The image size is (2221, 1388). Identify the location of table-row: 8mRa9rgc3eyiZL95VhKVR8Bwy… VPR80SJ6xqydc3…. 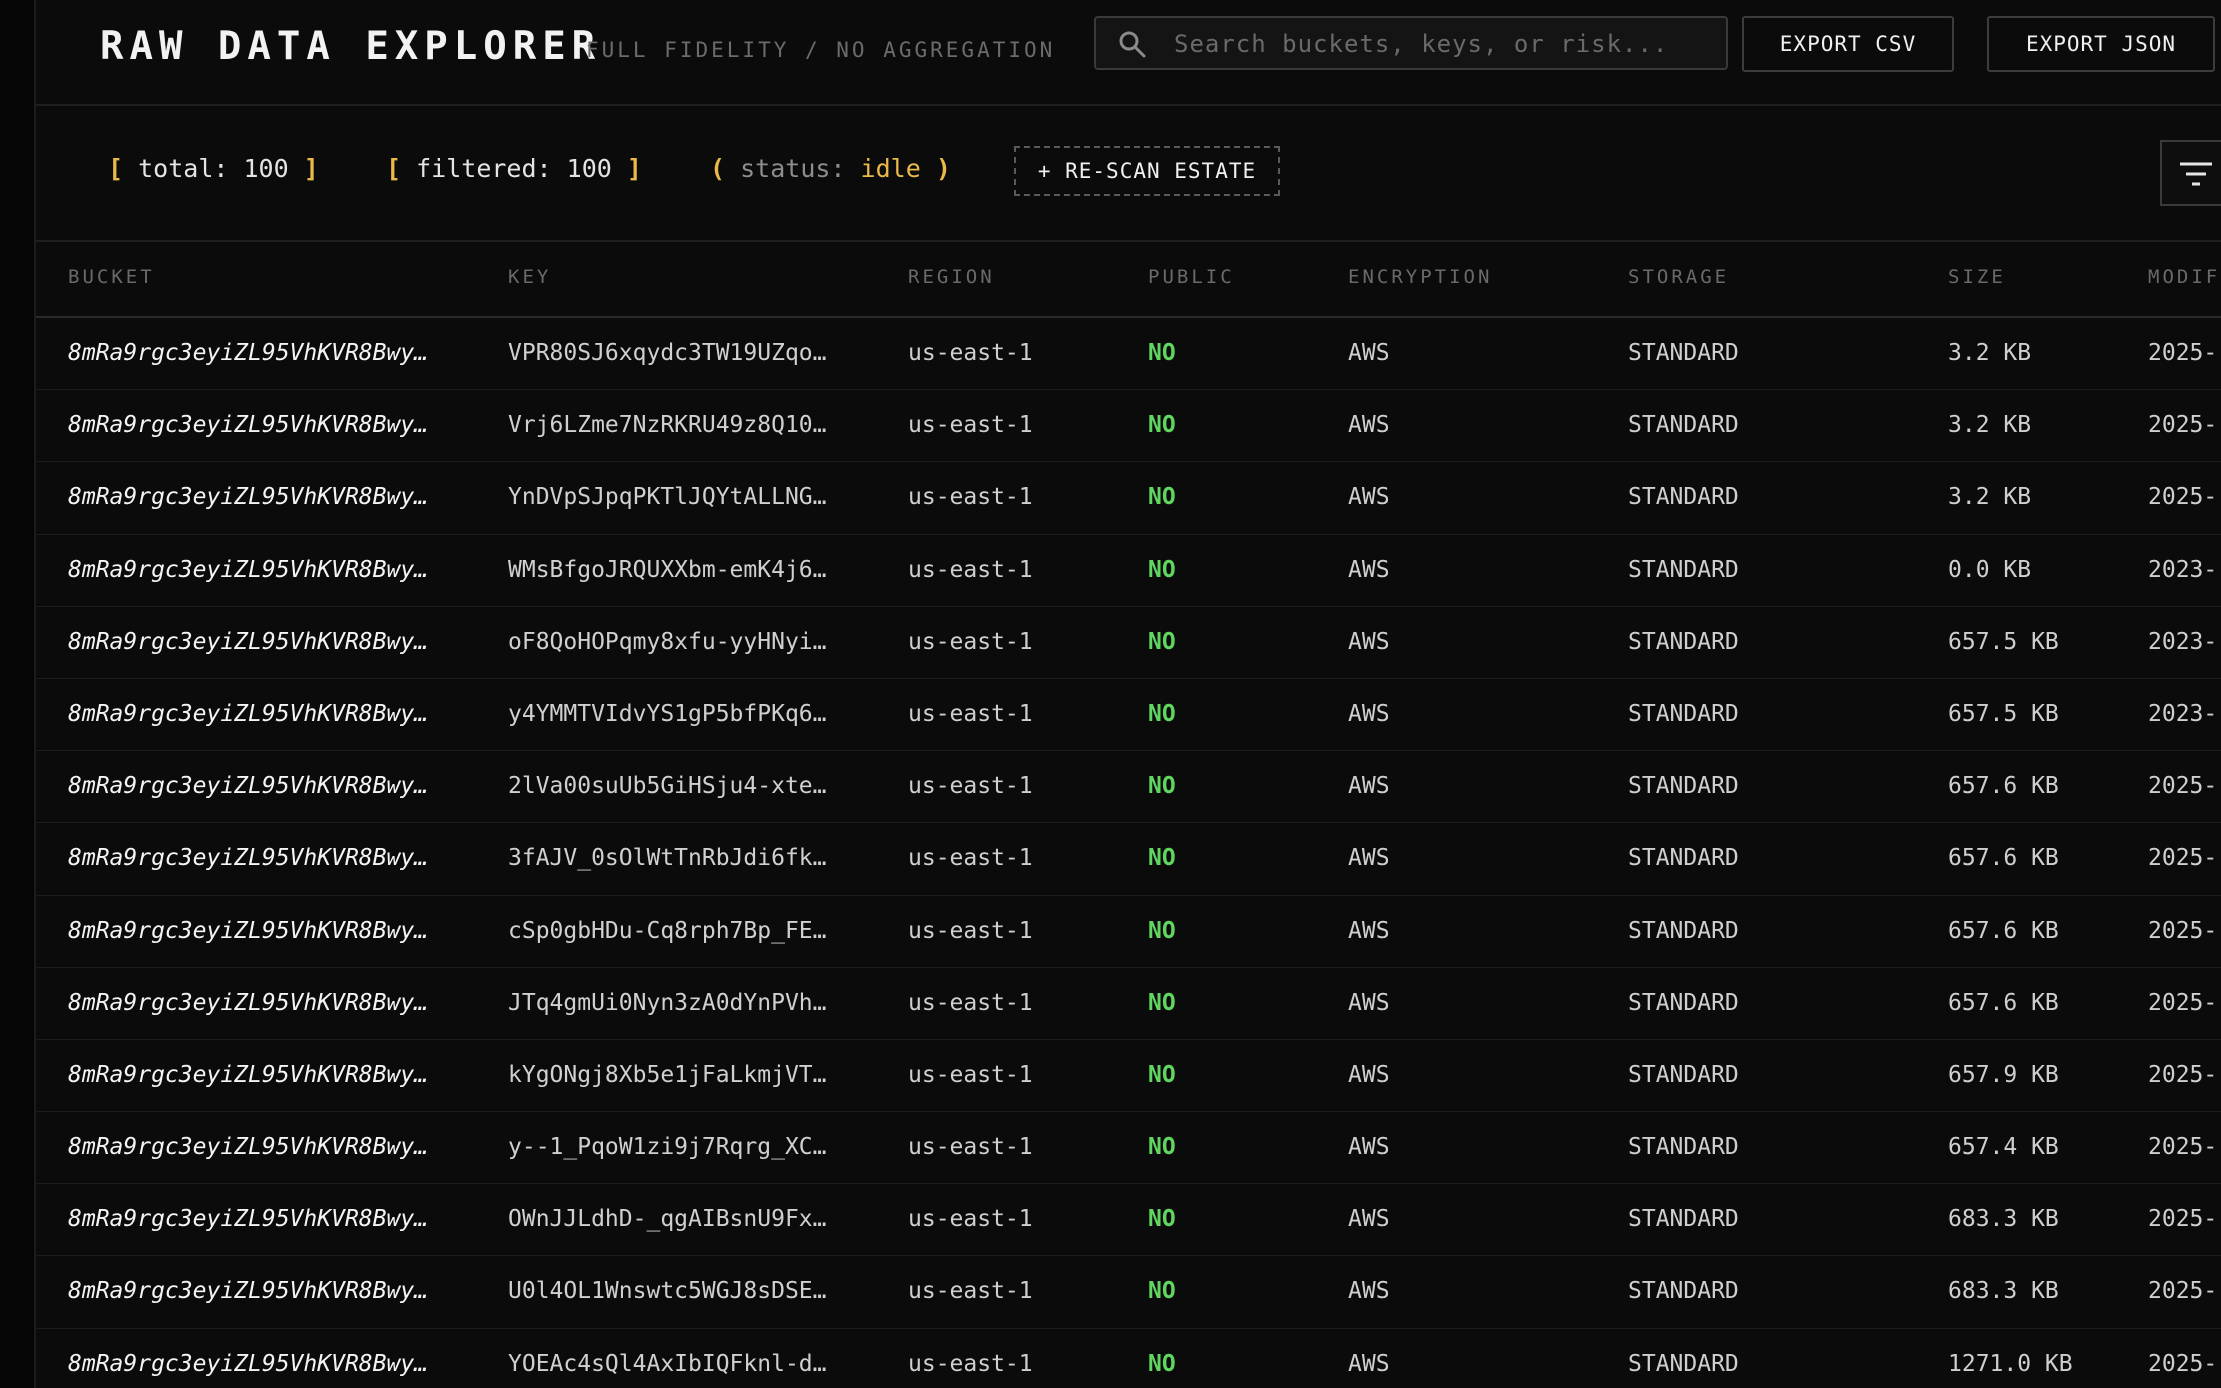
(1128, 354).